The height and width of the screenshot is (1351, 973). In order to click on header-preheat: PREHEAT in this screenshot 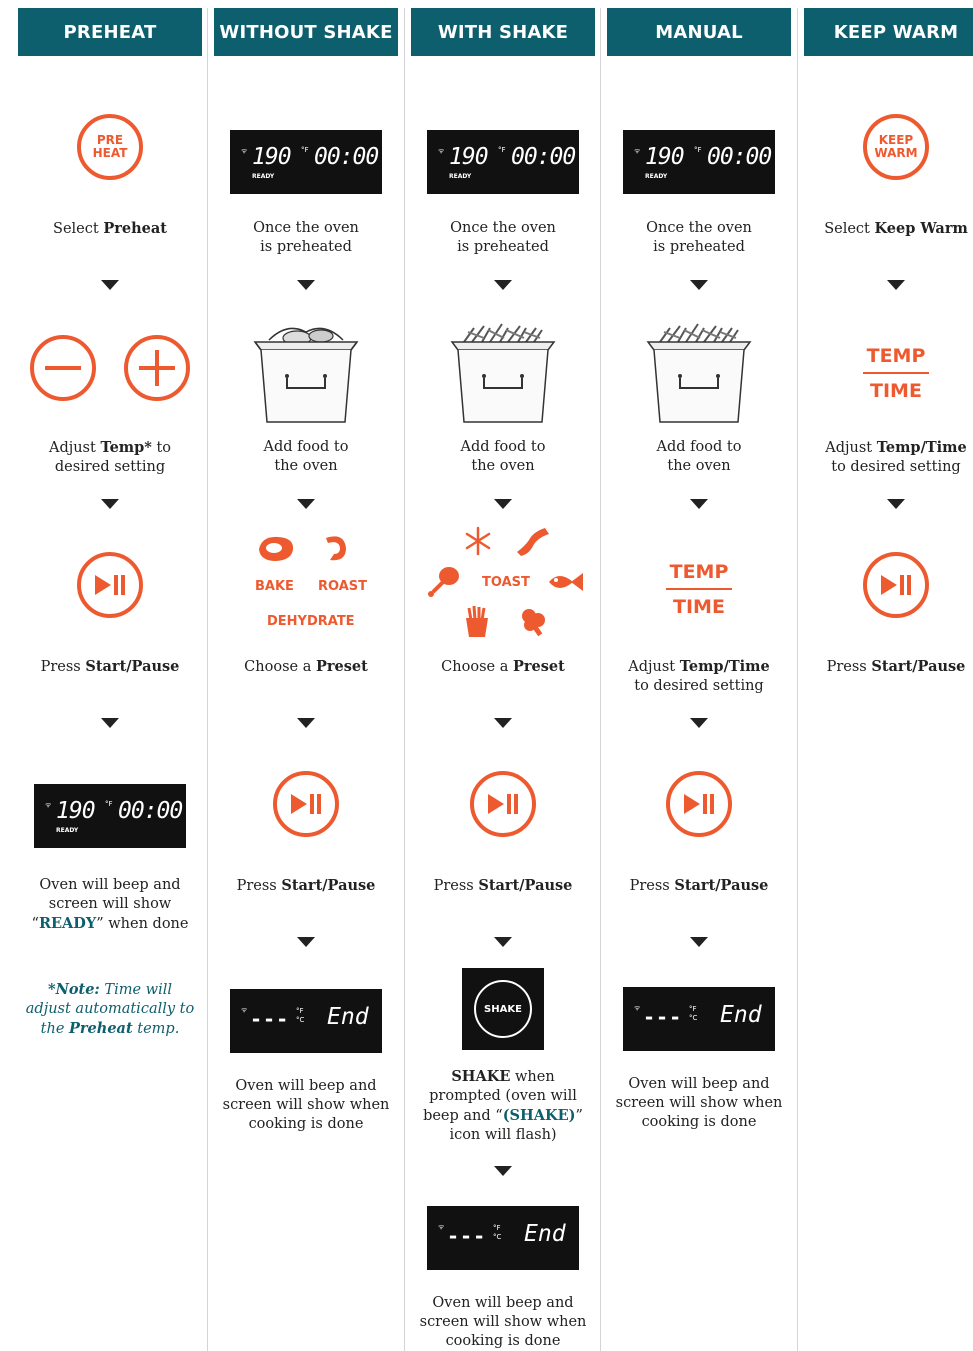, I will do `click(110, 32)`.